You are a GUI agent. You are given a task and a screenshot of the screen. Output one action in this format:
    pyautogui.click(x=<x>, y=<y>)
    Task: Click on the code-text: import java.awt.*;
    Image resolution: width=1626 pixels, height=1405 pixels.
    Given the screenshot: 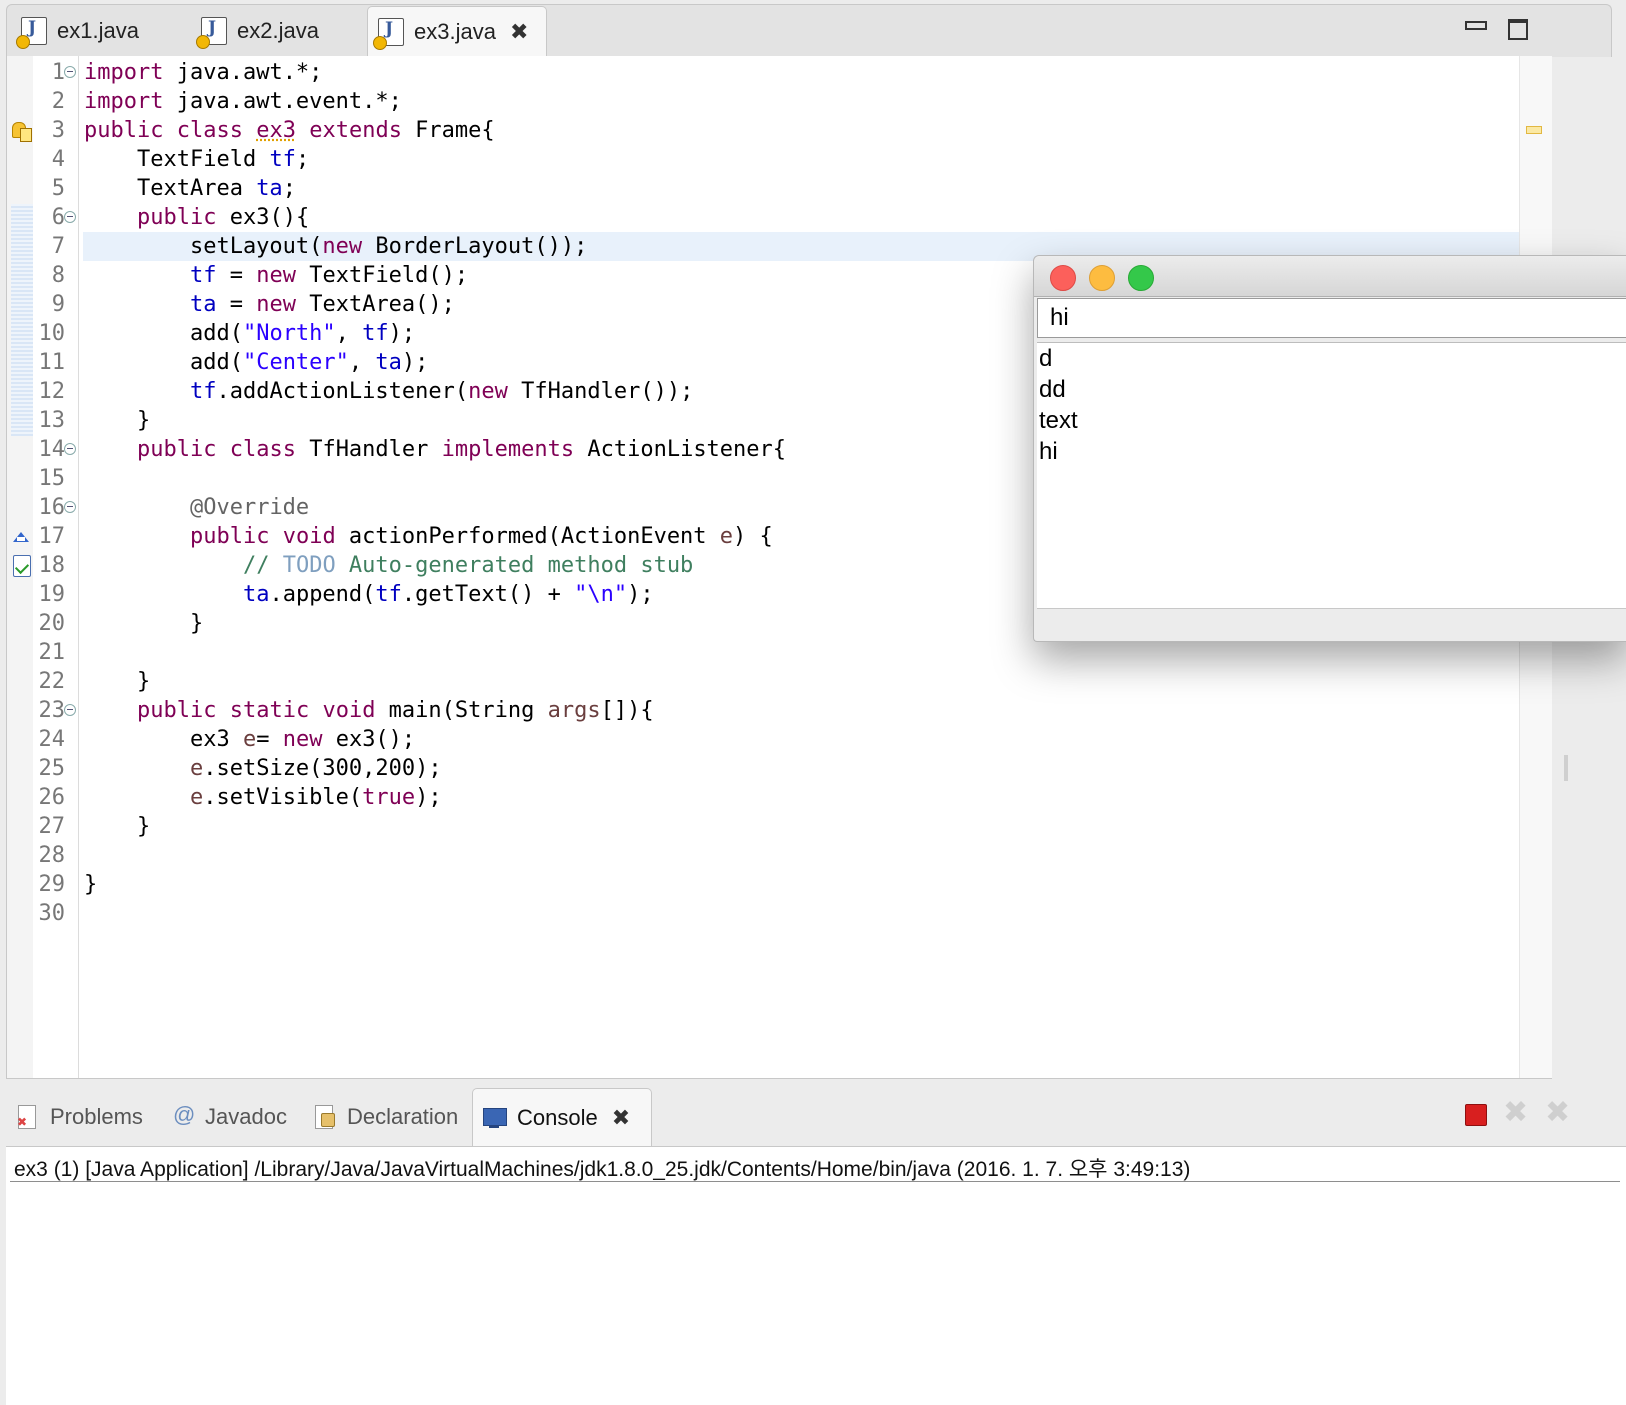 What is the action you would take?
    pyautogui.click(x=203, y=72)
    